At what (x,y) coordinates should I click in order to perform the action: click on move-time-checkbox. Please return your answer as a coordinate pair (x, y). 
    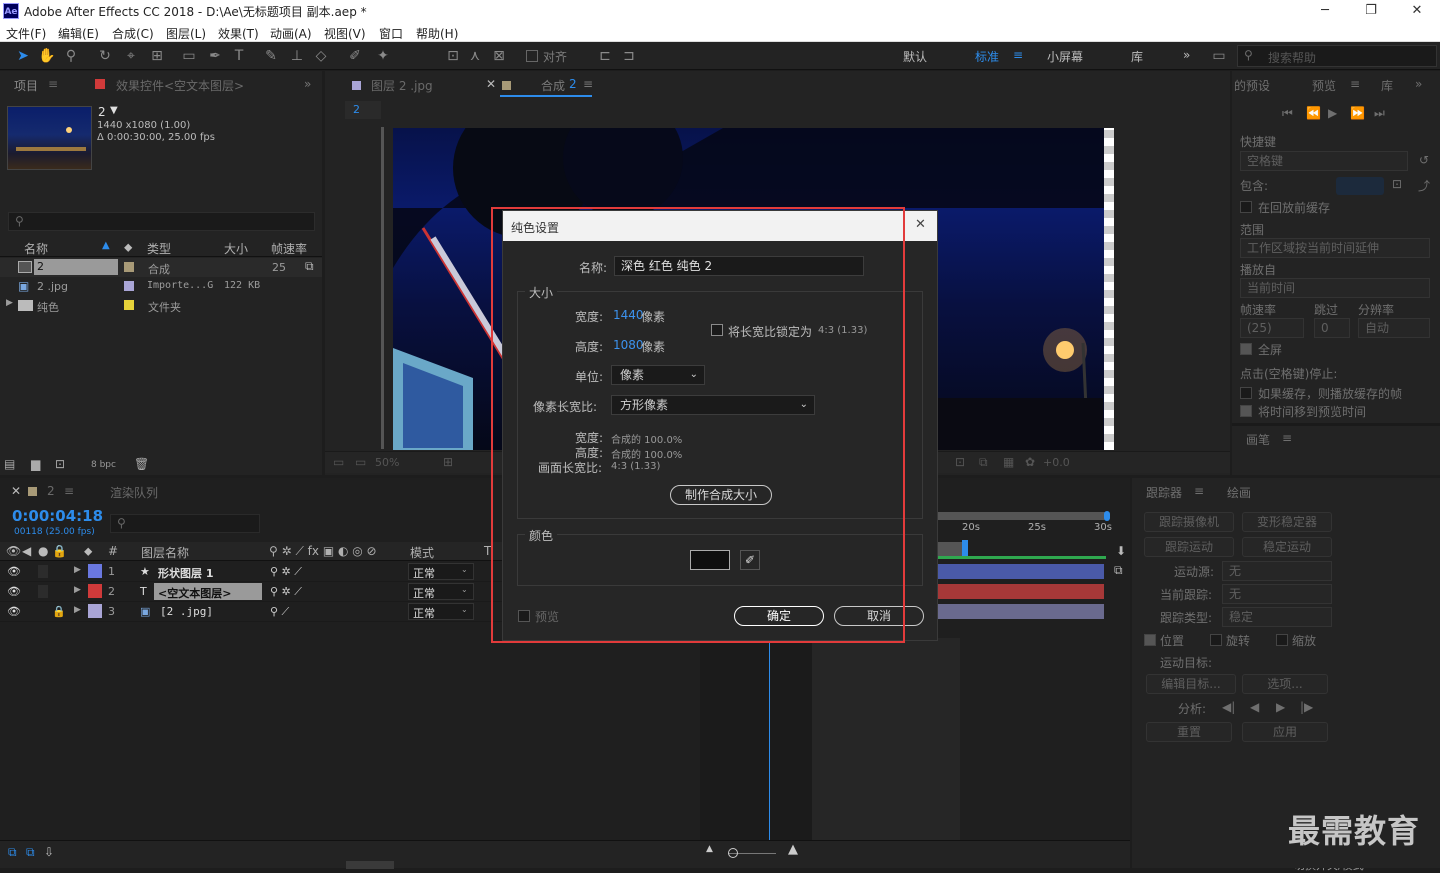
    Looking at the image, I should click on (1246, 411).